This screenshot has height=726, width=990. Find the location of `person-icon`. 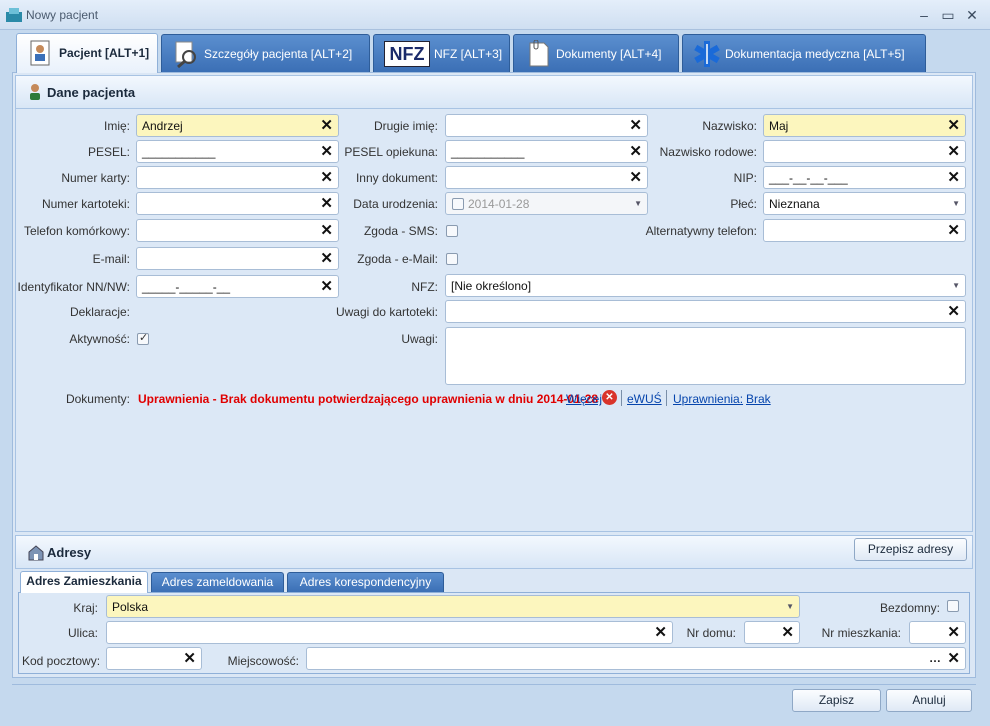

person-icon is located at coordinates (35, 92).